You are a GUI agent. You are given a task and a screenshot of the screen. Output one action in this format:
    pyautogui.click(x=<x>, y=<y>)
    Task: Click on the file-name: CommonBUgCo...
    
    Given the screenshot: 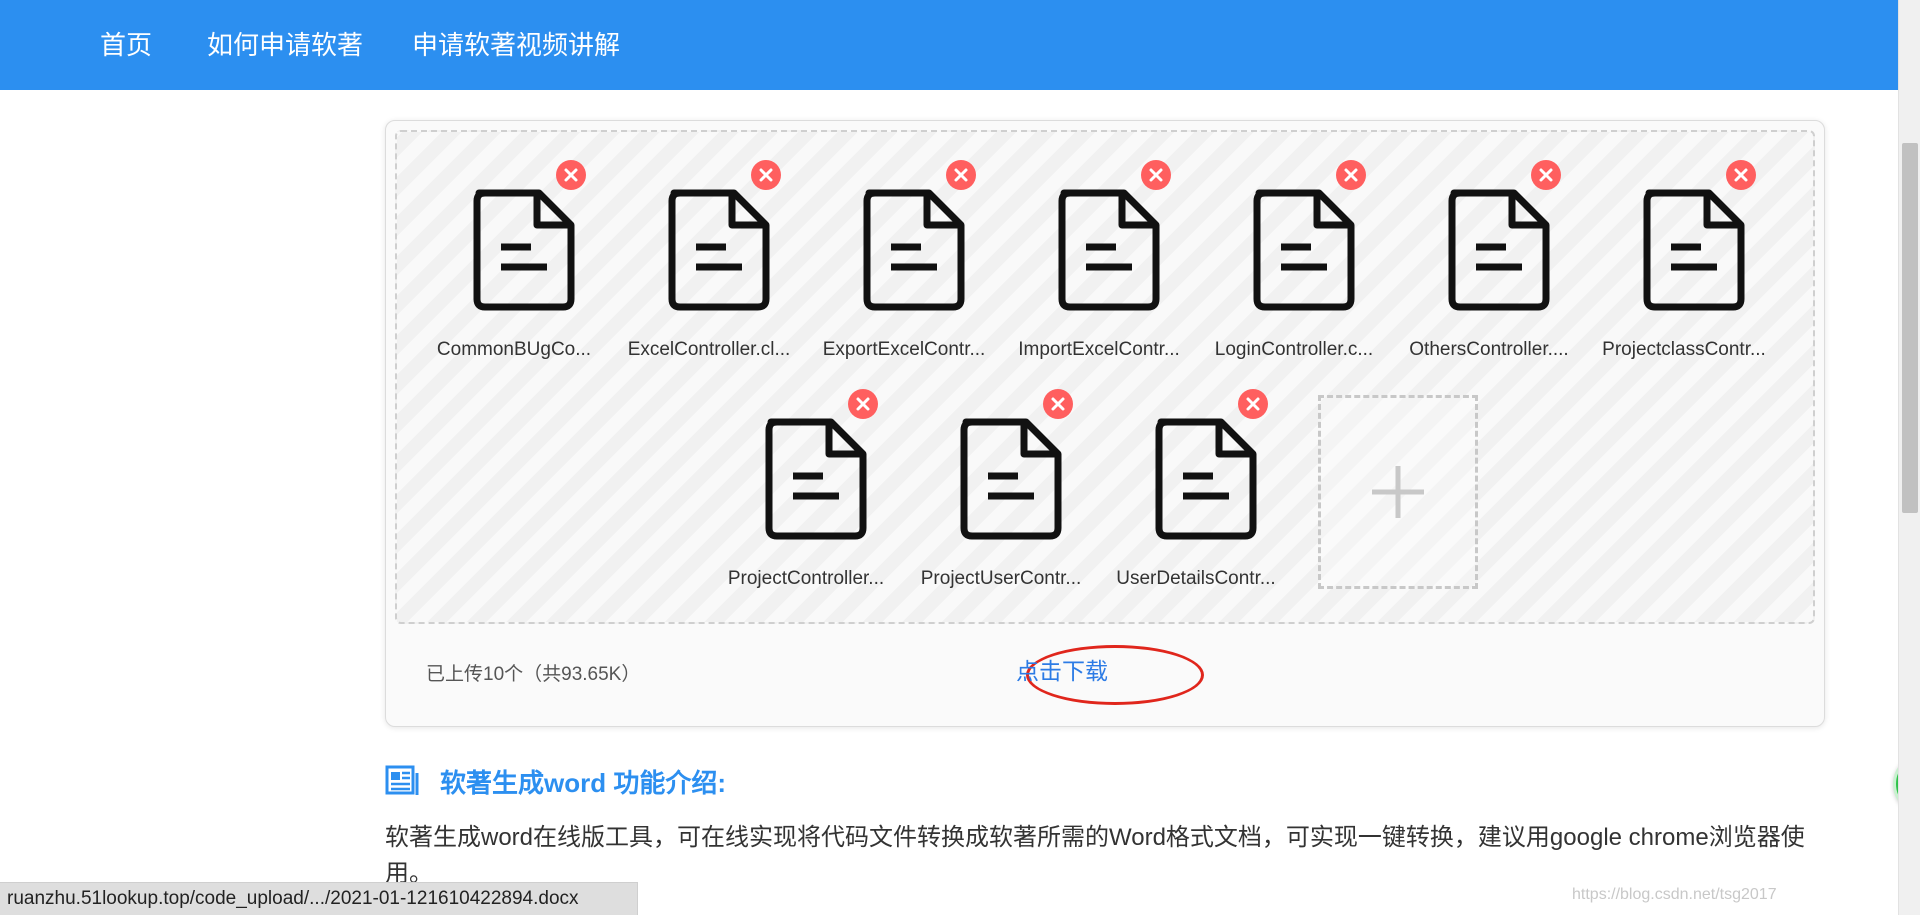 What is the action you would take?
    pyautogui.click(x=514, y=349)
    